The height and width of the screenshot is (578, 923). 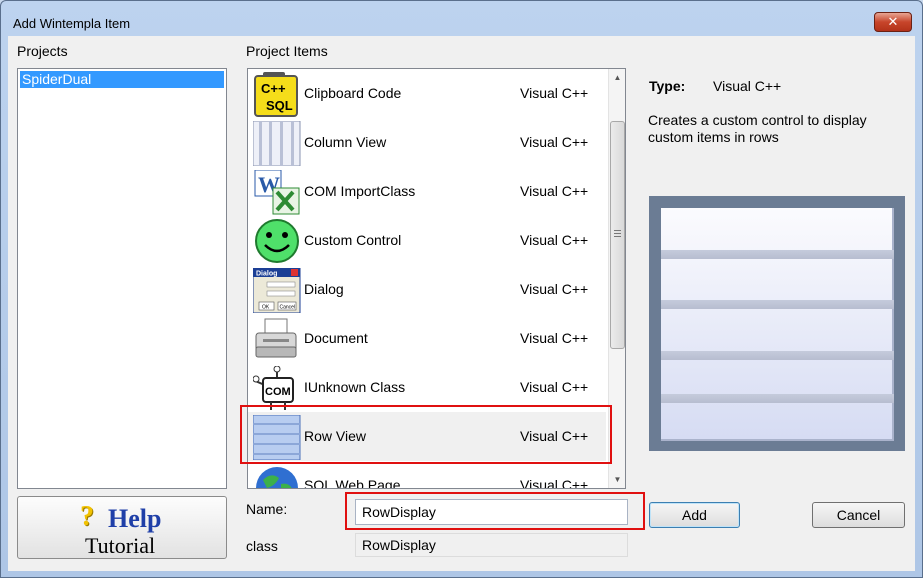 I want to click on title-bar: Add Wintempla Item ✕, so click(x=461, y=18).